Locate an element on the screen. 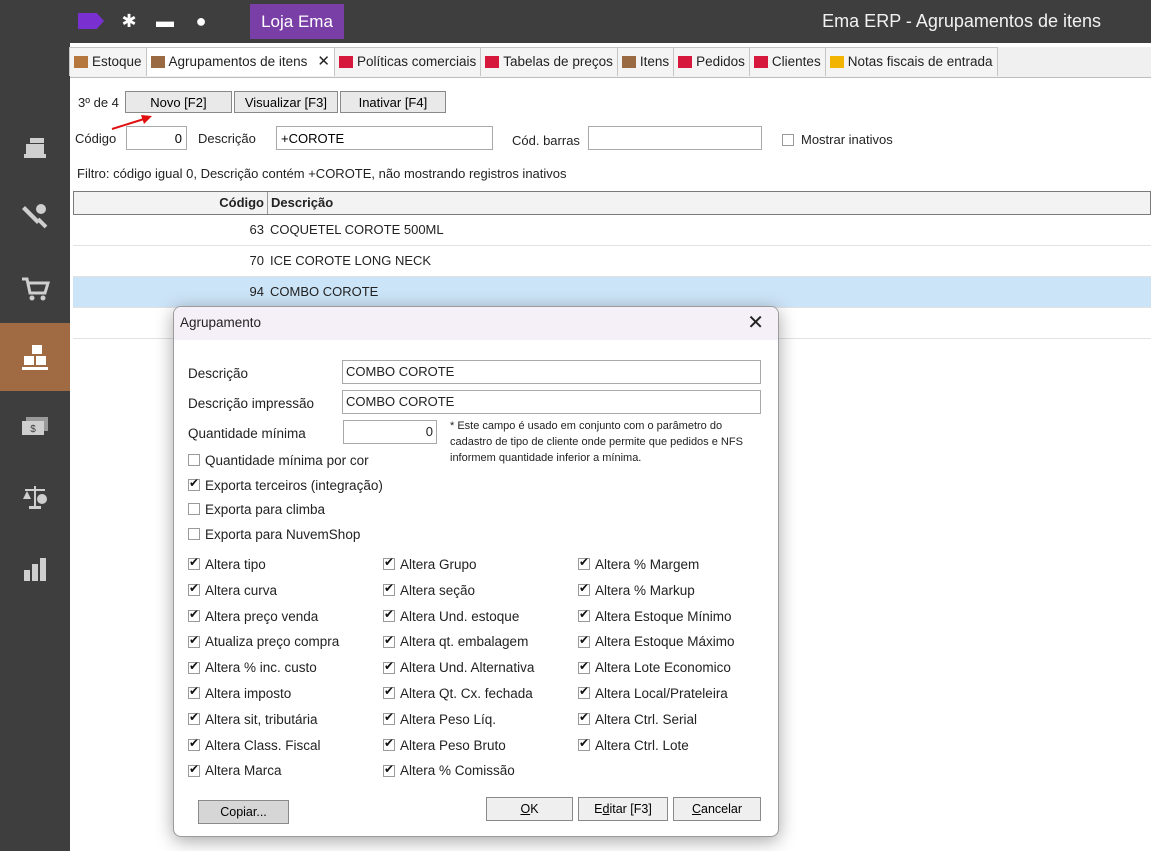 The height and width of the screenshot is (851, 1151). col3-checkbox-1: Altera % Markup is located at coordinates (636, 589).